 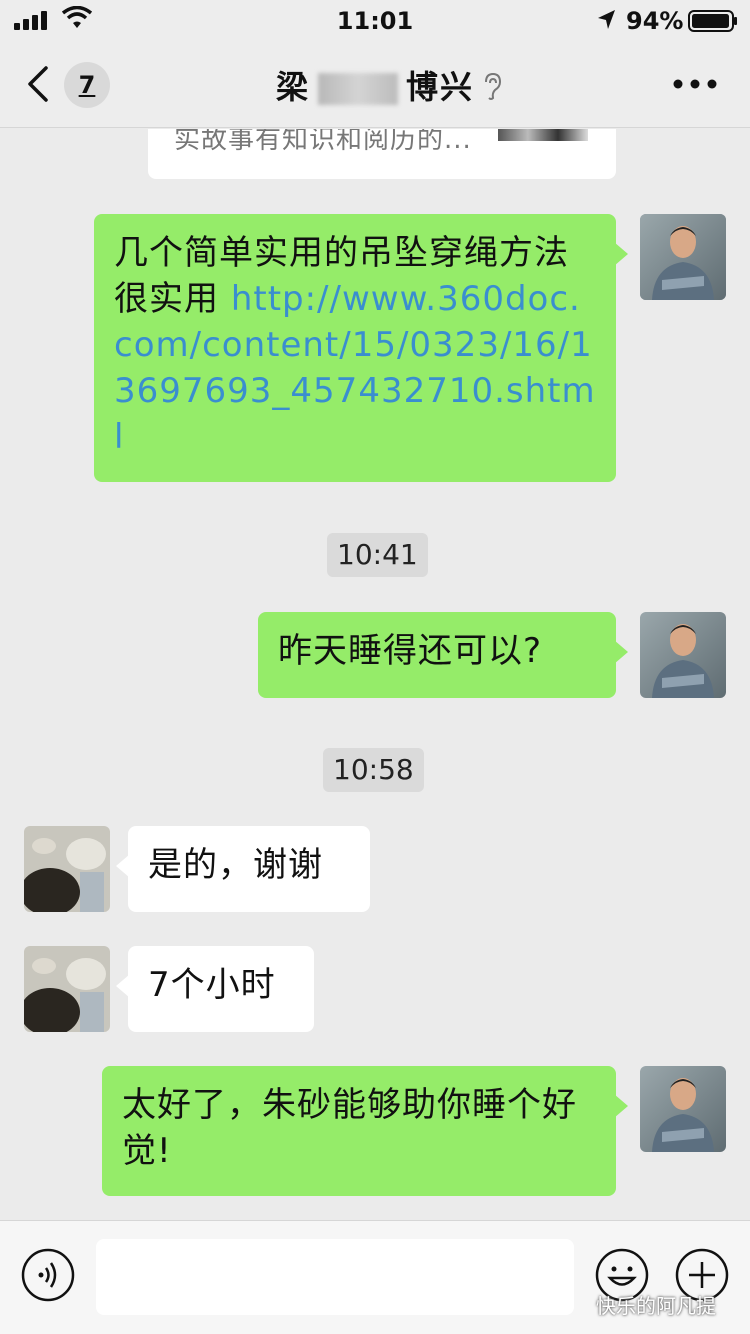 I want to click on earpiece-mode-icon, so click(x=493, y=86).